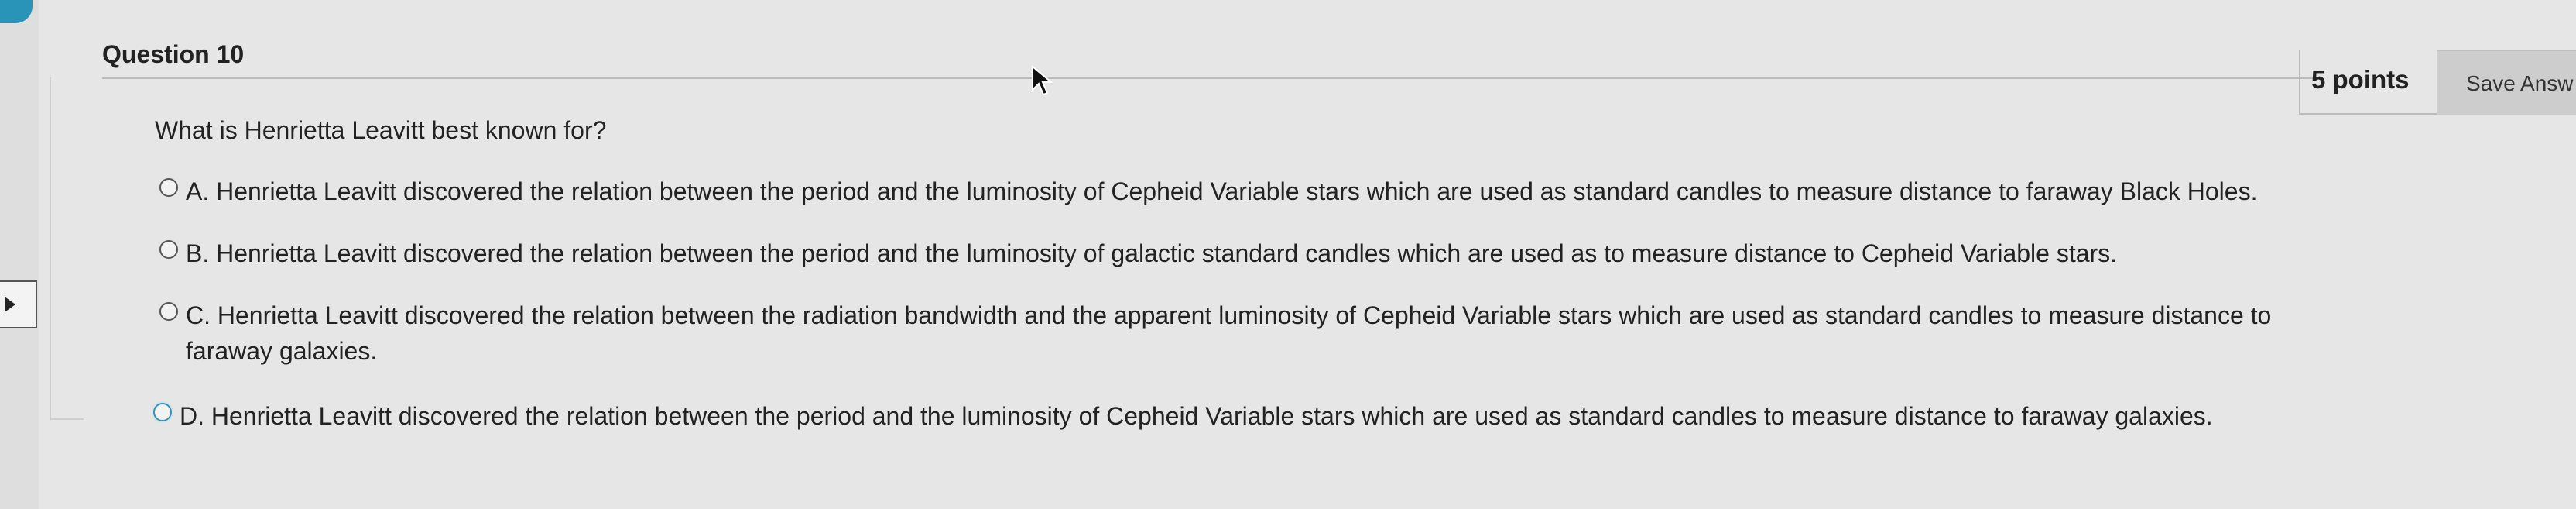 This screenshot has width=2576, height=509. I want to click on question-left-border, so click(50, 248).